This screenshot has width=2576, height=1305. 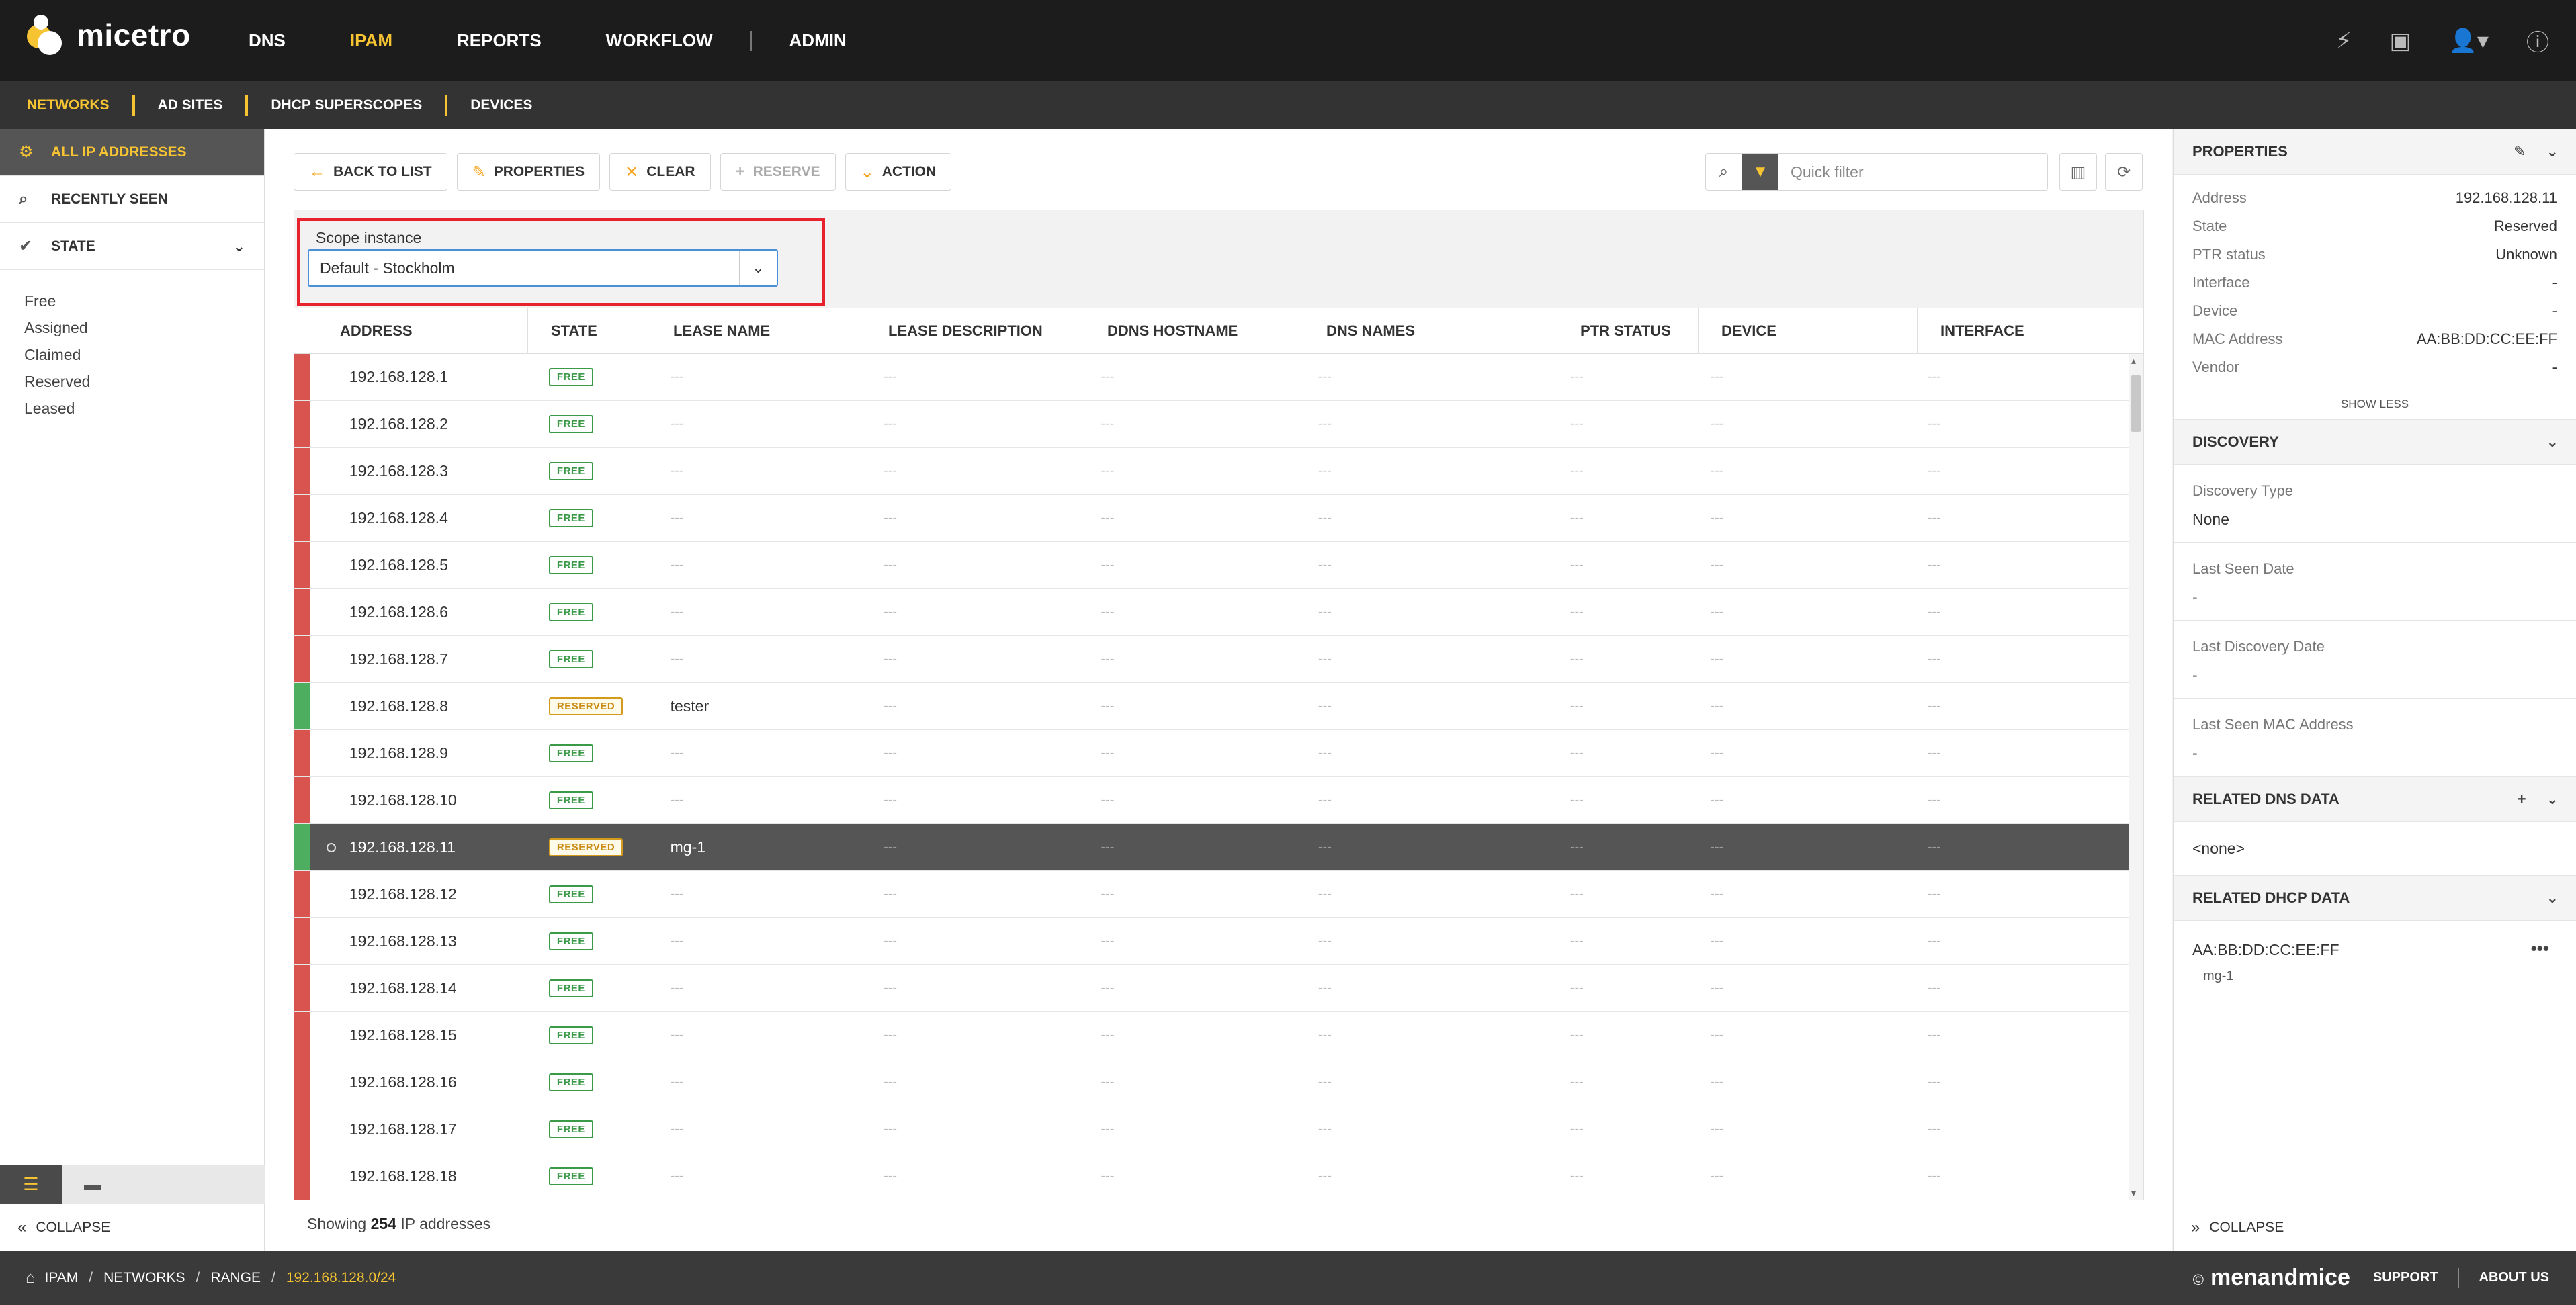 What do you see at coordinates (1211, 801) in the screenshot?
I see `table-row: 192.168.128.10 FREE --- --- --- --- --- --- ---` at bounding box center [1211, 801].